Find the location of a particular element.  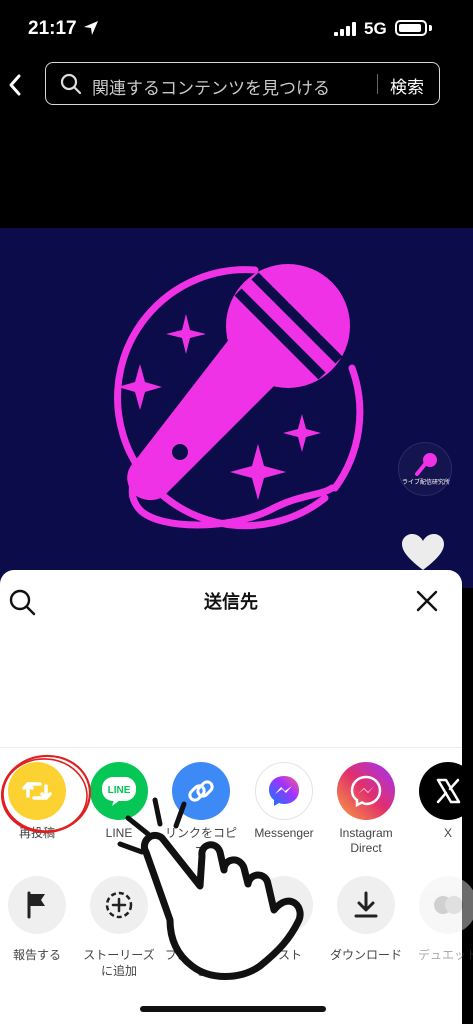

instagram-direct-icon is located at coordinates (366, 791).